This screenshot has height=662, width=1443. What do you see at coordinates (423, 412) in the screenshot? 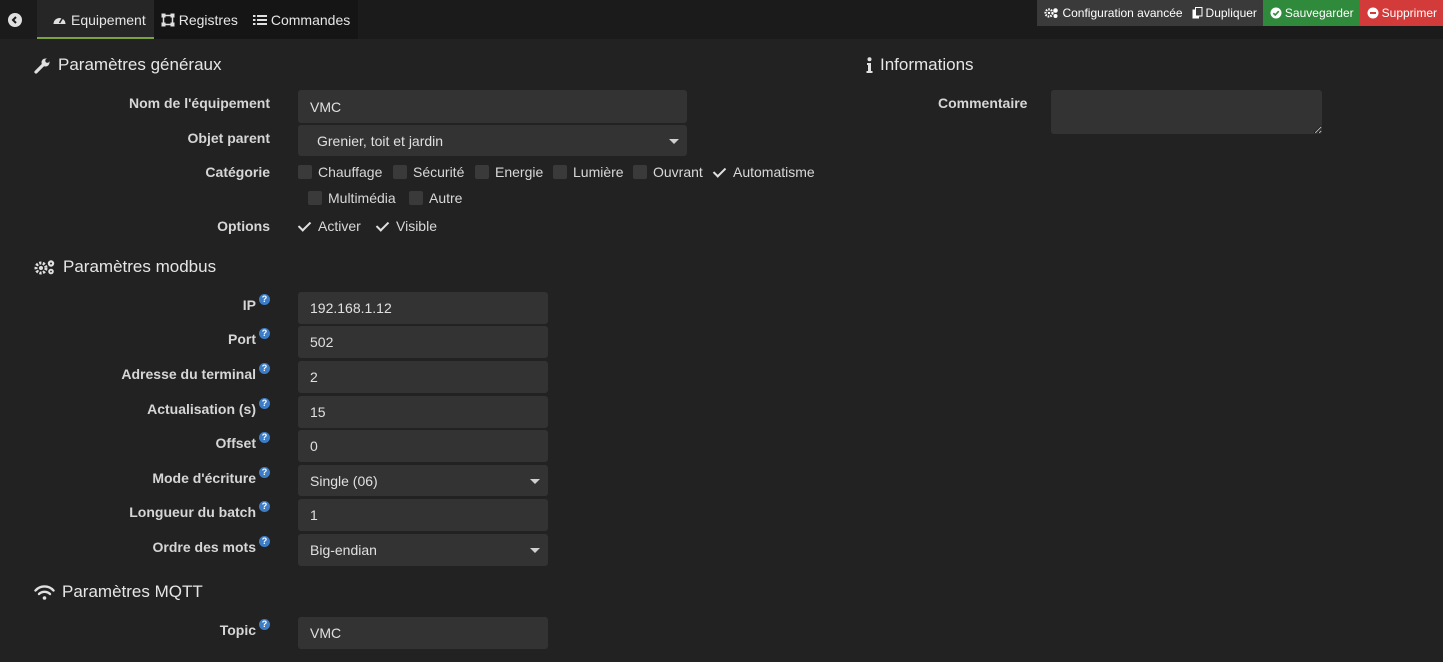
I see `refresh-field: 15` at bounding box center [423, 412].